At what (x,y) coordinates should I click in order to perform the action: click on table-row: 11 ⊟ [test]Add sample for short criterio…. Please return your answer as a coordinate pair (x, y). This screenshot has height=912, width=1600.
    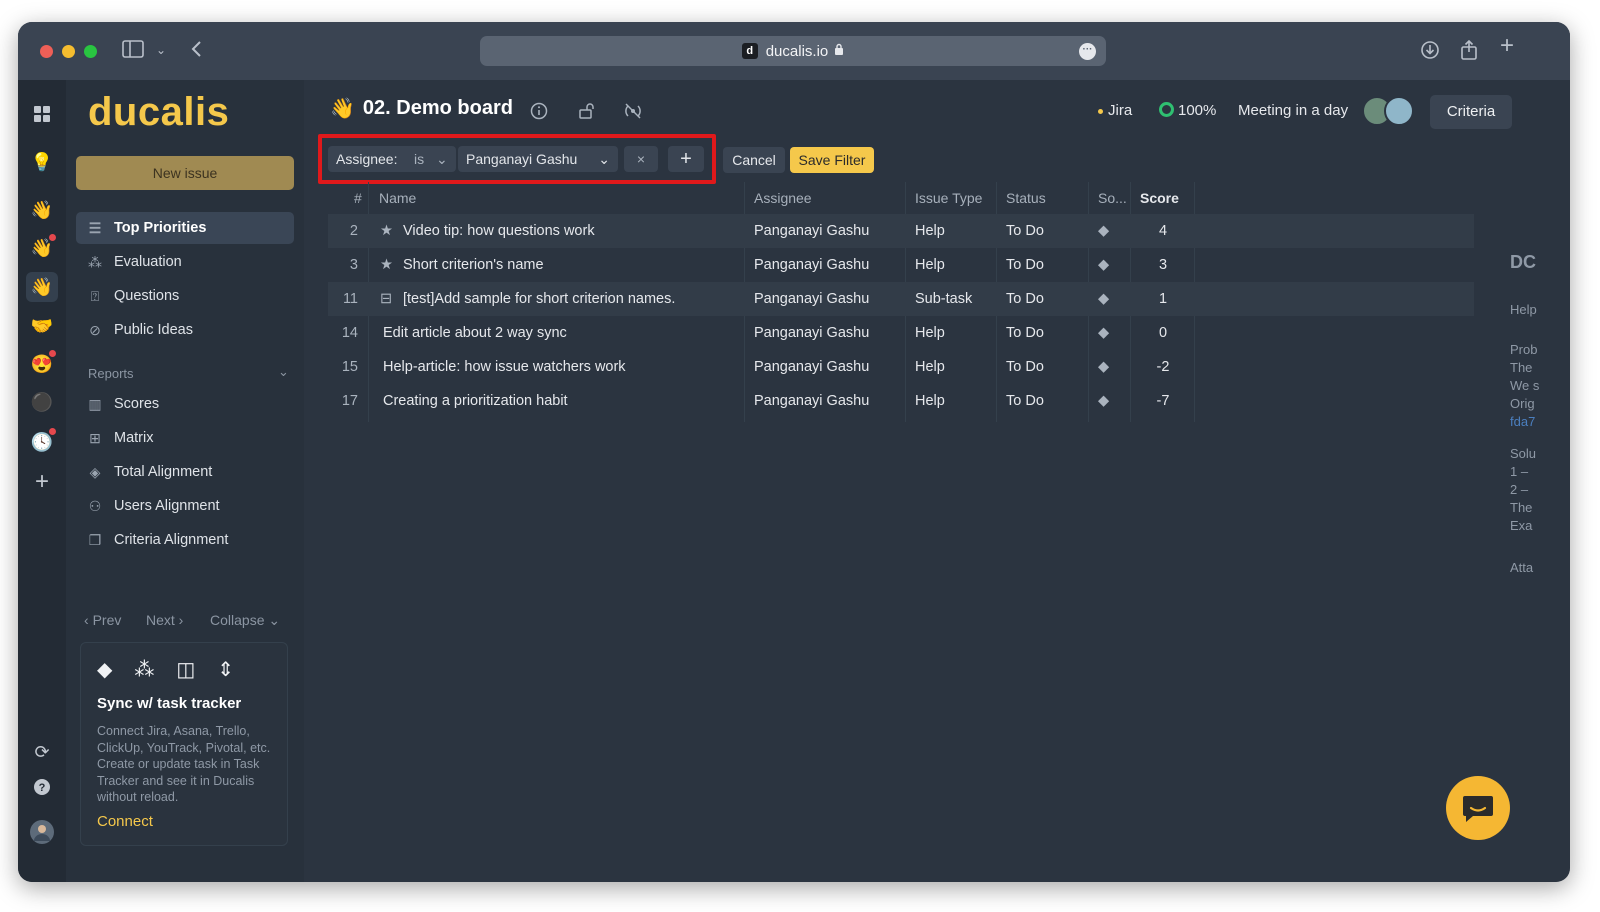
    Looking at the image, I should click on (901, 299).